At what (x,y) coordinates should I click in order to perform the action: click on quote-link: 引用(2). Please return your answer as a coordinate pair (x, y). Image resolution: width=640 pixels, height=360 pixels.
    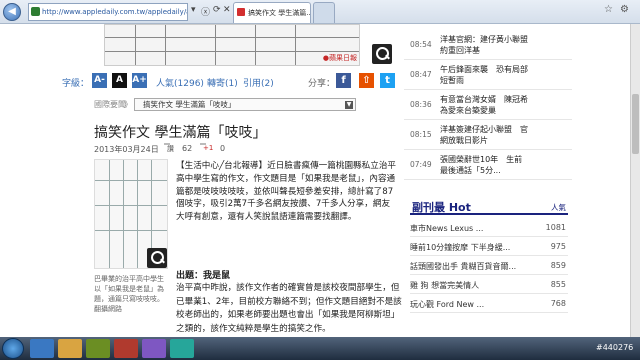
    Looking at the image, I should click on (258, 82).